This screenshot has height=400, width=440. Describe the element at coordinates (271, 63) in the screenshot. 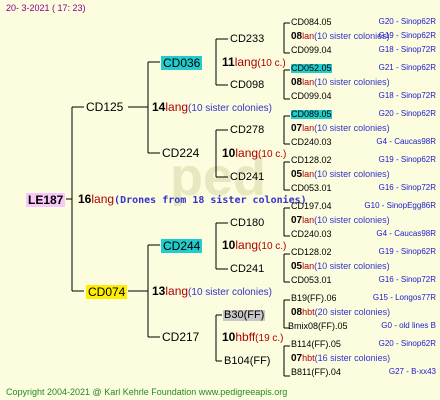

I see `gen2-note-1: (10 c.)` at that location.